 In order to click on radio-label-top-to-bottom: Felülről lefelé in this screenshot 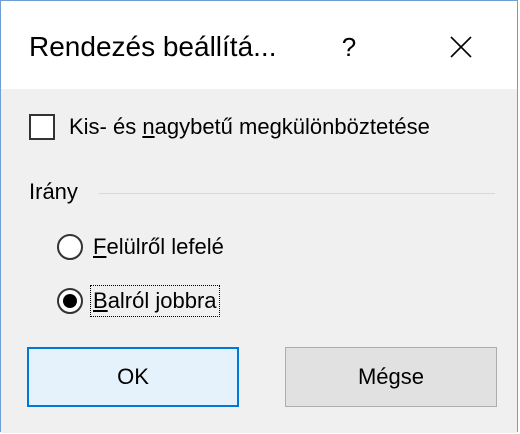, I will do `click(158, 246)`.